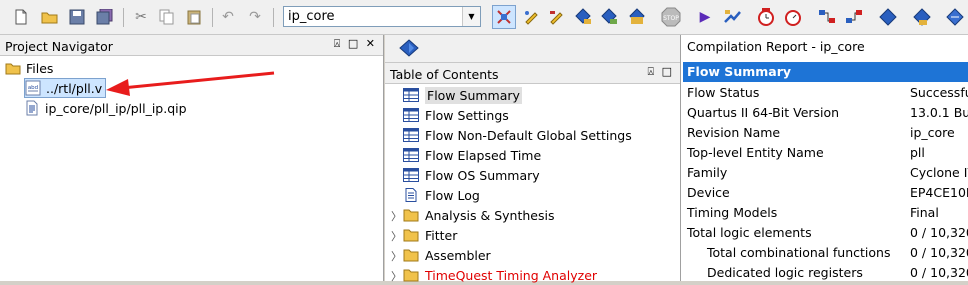 This screenshot has height=285, width=968. I want to click on row-key: Timing Models, so click(732, 212).